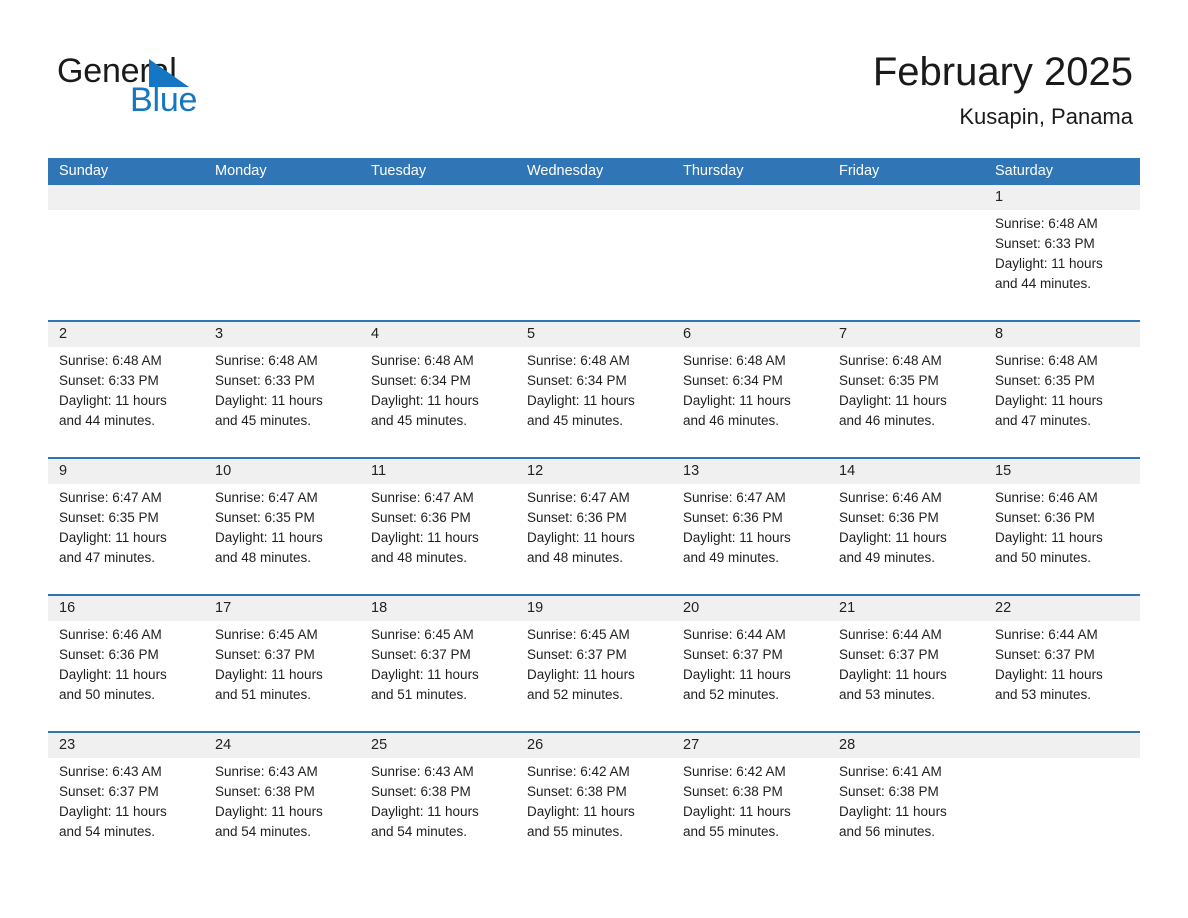 This screenshot has width=1188, height=918. What do you see at coordinates (1002, 72) in the screenshot?
I see `page-title: February 2025` at bounding box center [1002, 72].